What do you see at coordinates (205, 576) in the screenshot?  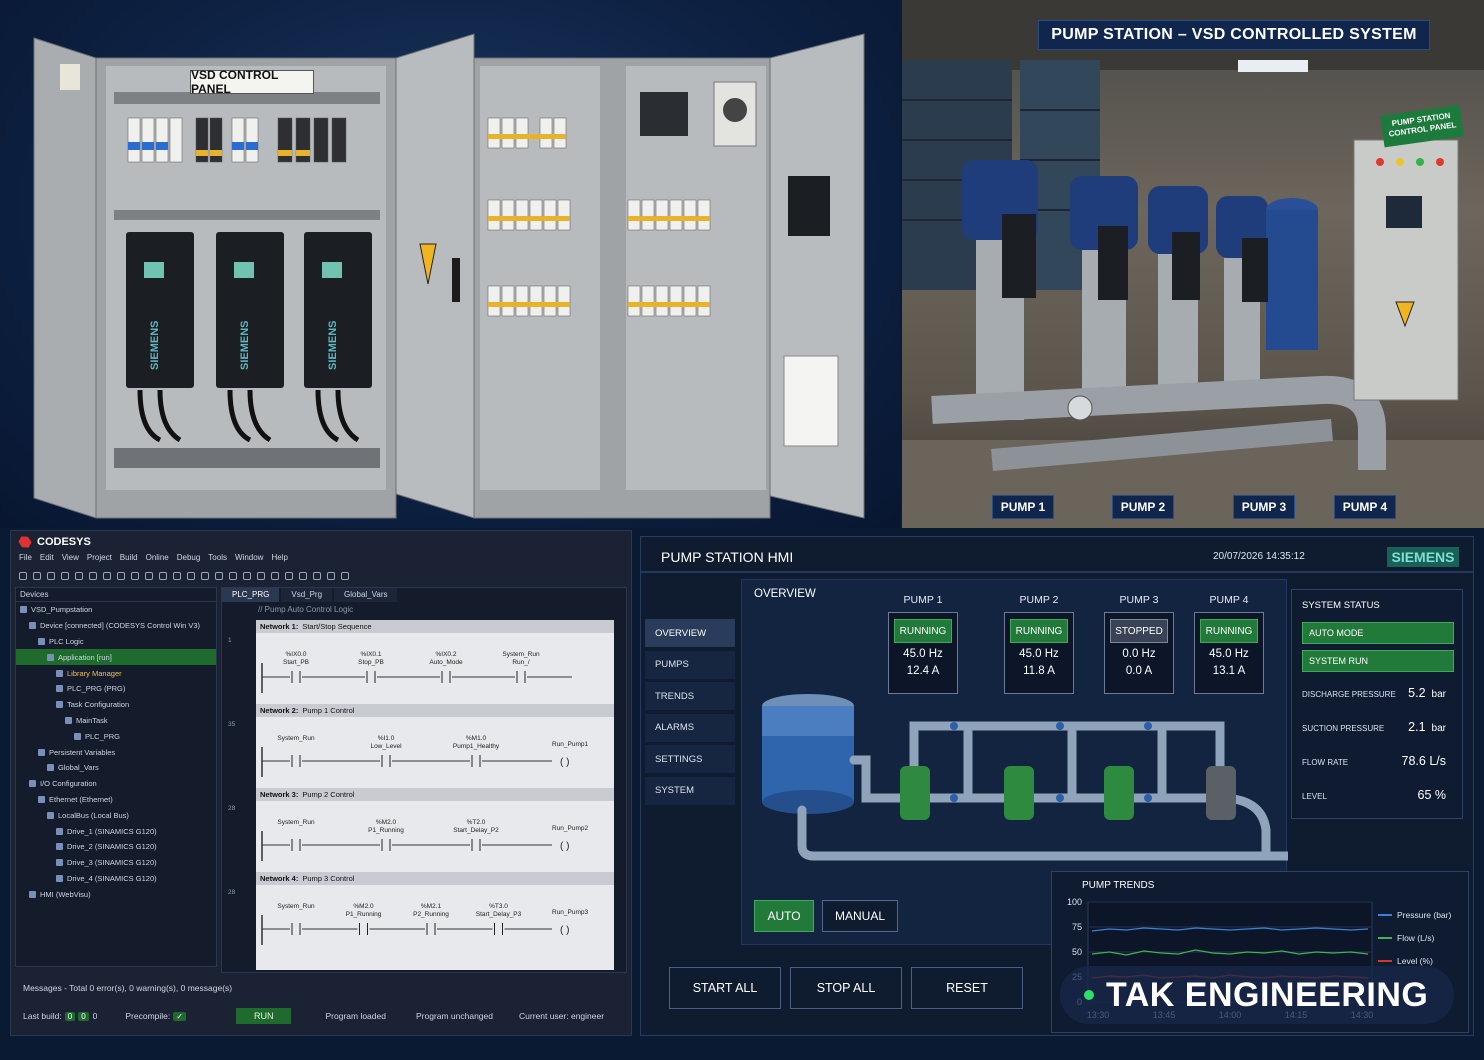 I see `stop-icon` at bounding box center [205, 576].